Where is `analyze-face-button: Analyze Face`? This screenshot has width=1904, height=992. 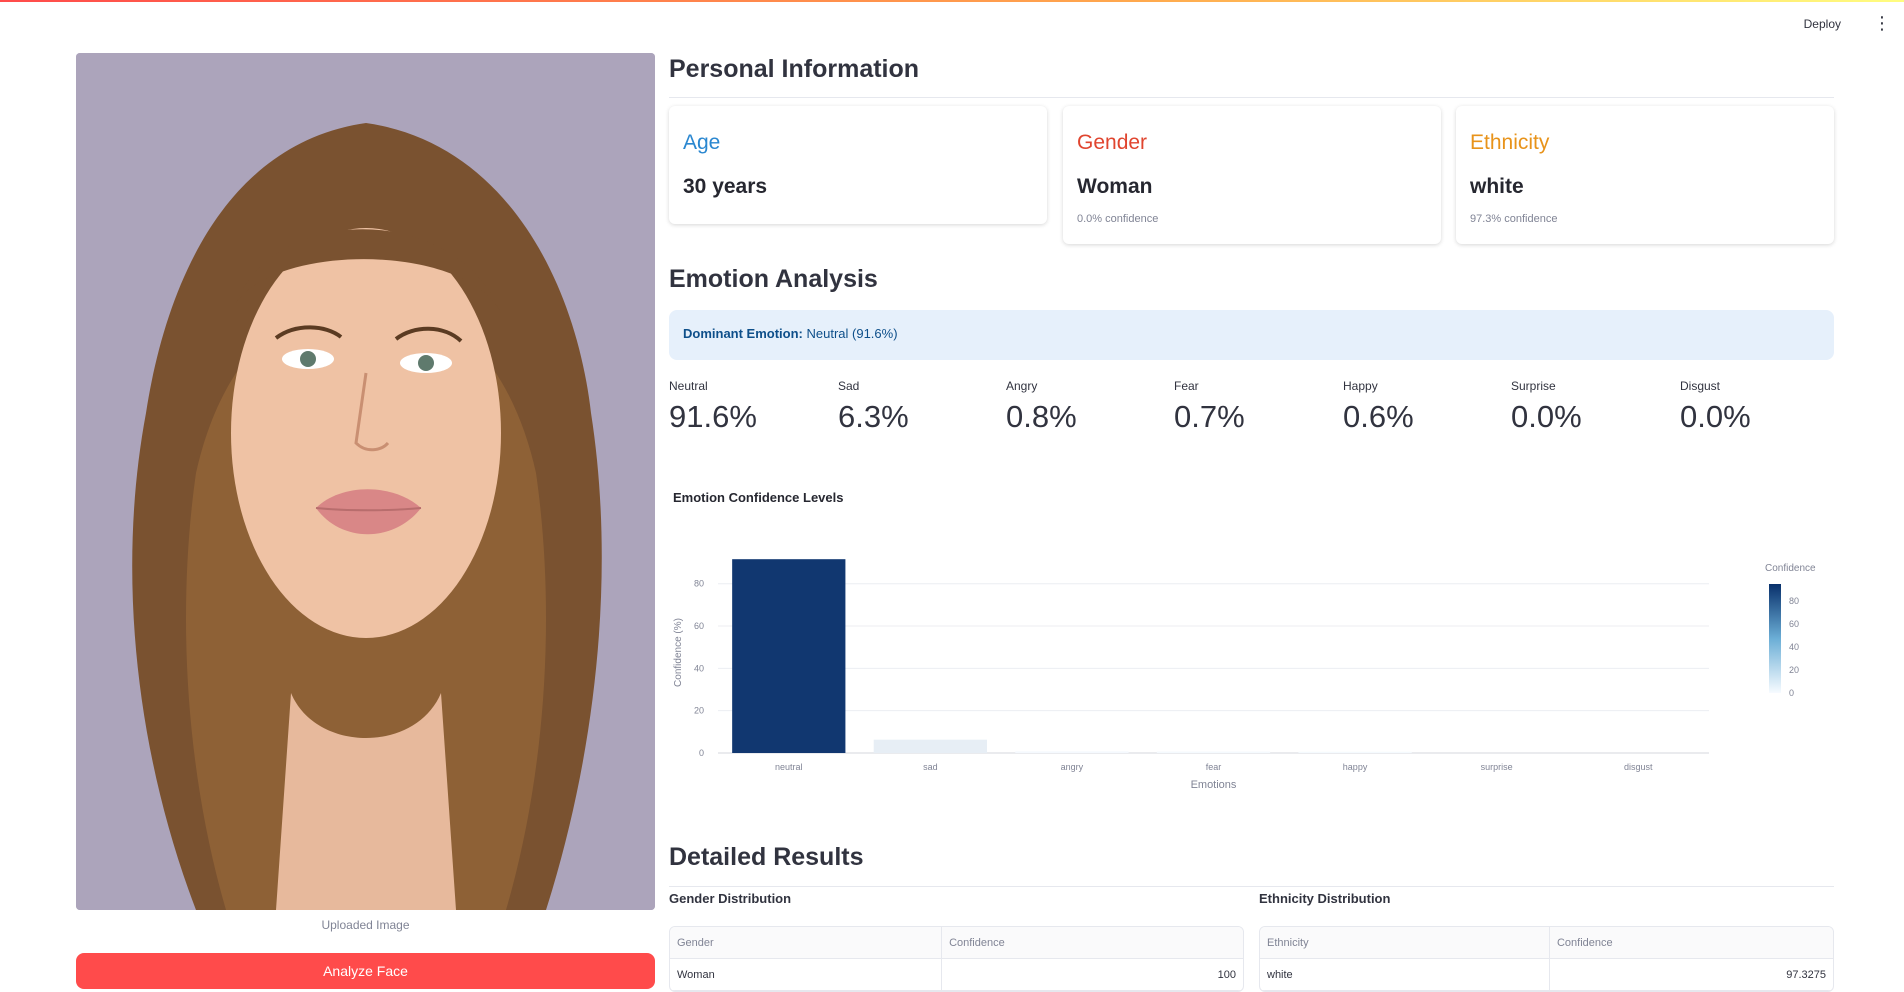
analyze-face-button: Analyze Face is located at coordinates (365, 971).